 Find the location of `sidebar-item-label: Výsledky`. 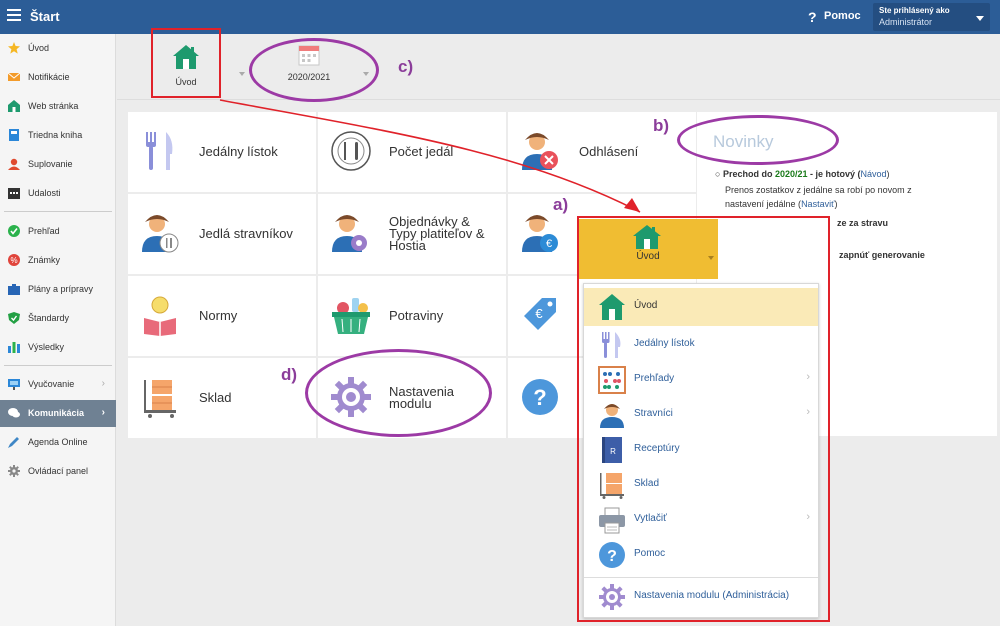

sidebar-item-label: Výsledky is located at coordinates (46, 347).